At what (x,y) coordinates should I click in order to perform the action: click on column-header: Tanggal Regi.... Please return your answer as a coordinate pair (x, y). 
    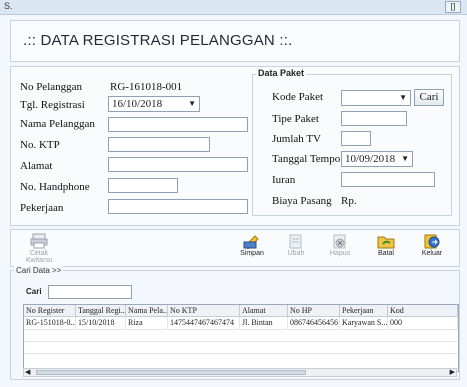
    Looking at the image, I should click on (101, 311).